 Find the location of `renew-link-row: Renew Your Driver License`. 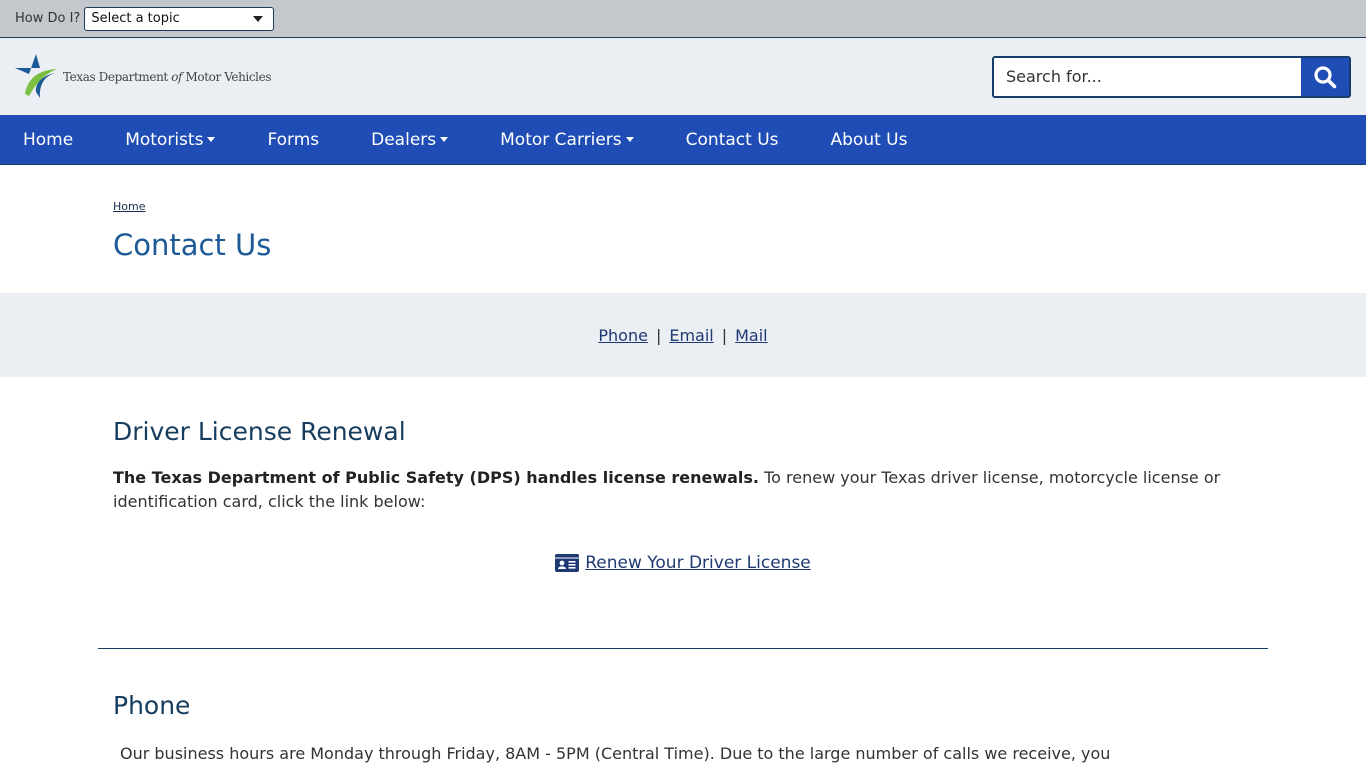

renew-link-row: Renew Your Driver License is located at coordinates (683, 564).